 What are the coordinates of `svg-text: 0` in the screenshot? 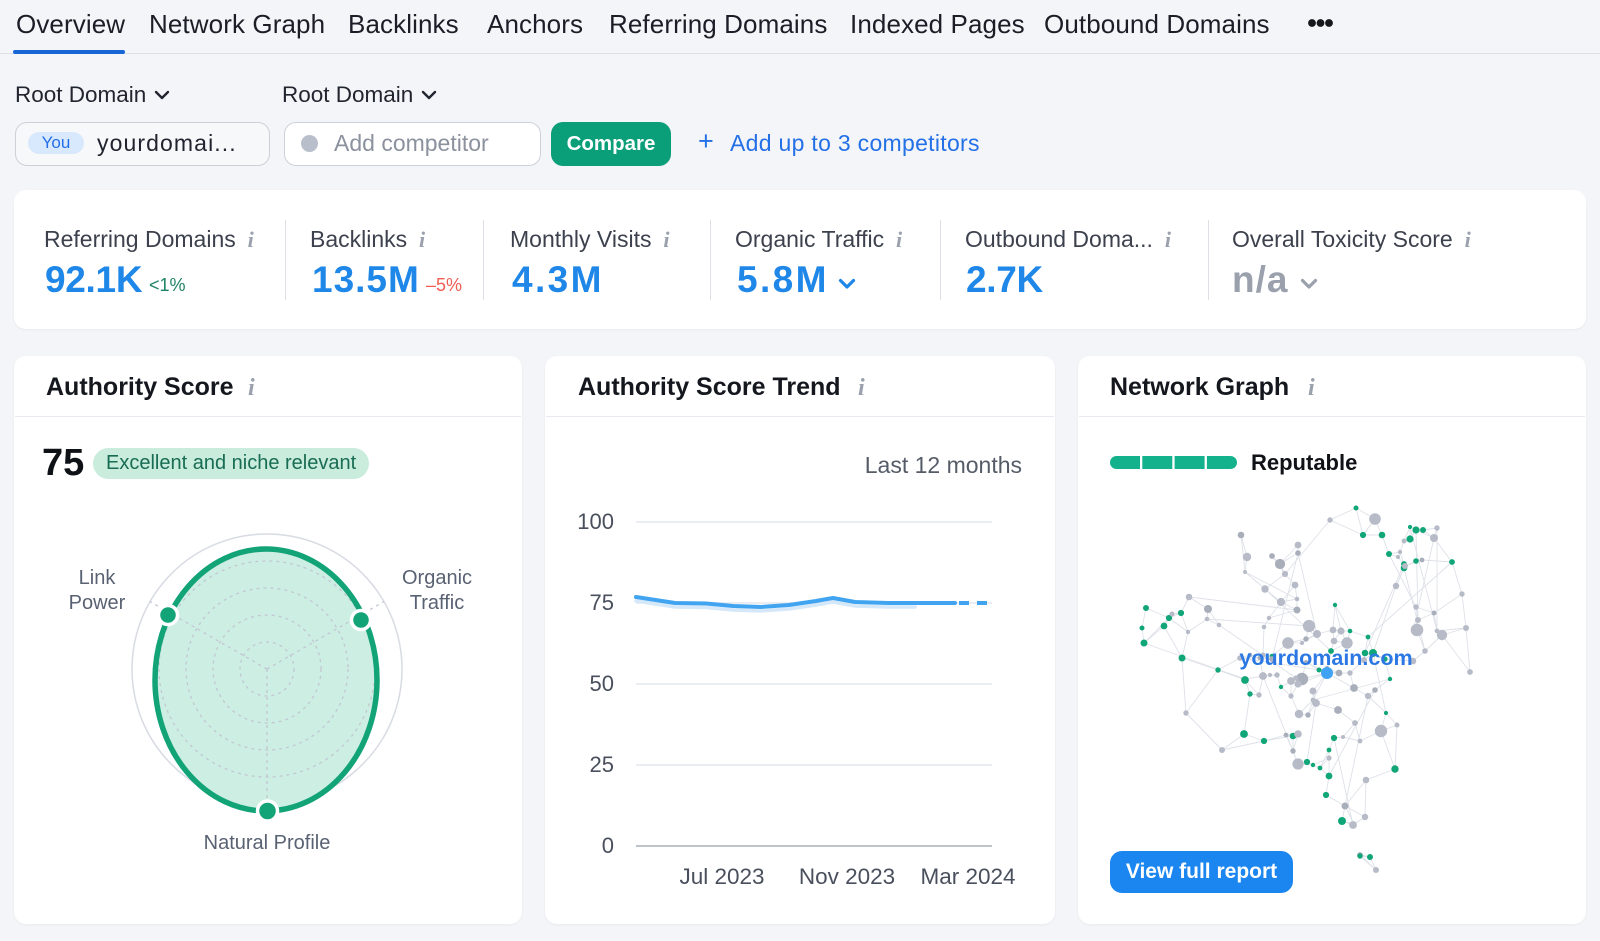 It's located at (608, 845).